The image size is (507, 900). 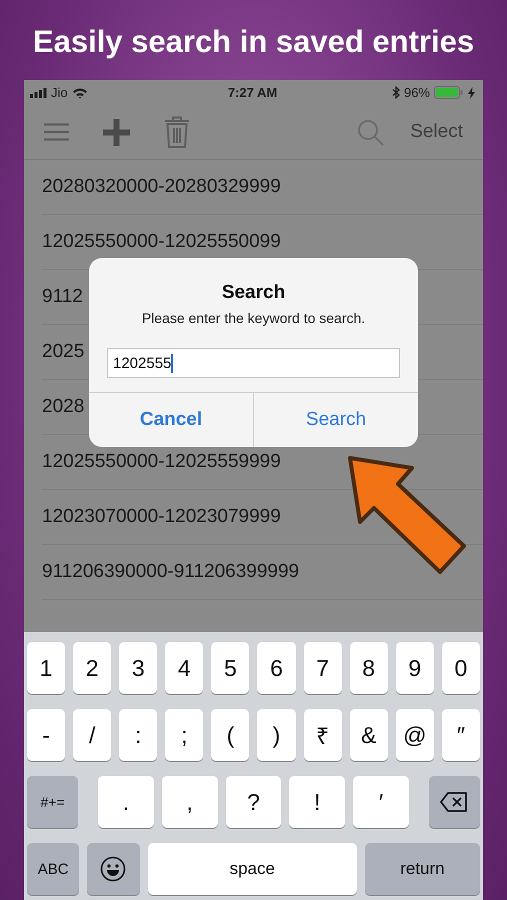 I want to click on keyboard-key: ′, so click(x=381, y=802).